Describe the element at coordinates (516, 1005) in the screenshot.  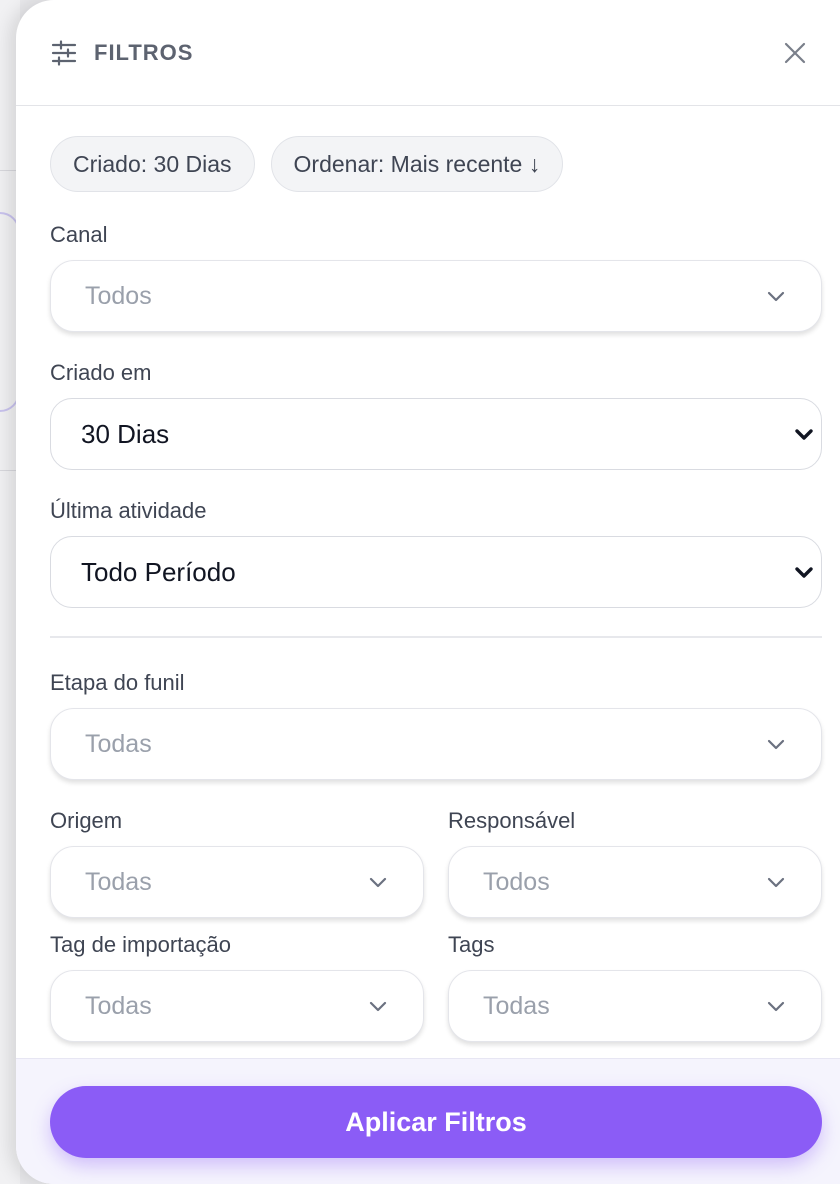
I see `tags-value: Todas` at that location.